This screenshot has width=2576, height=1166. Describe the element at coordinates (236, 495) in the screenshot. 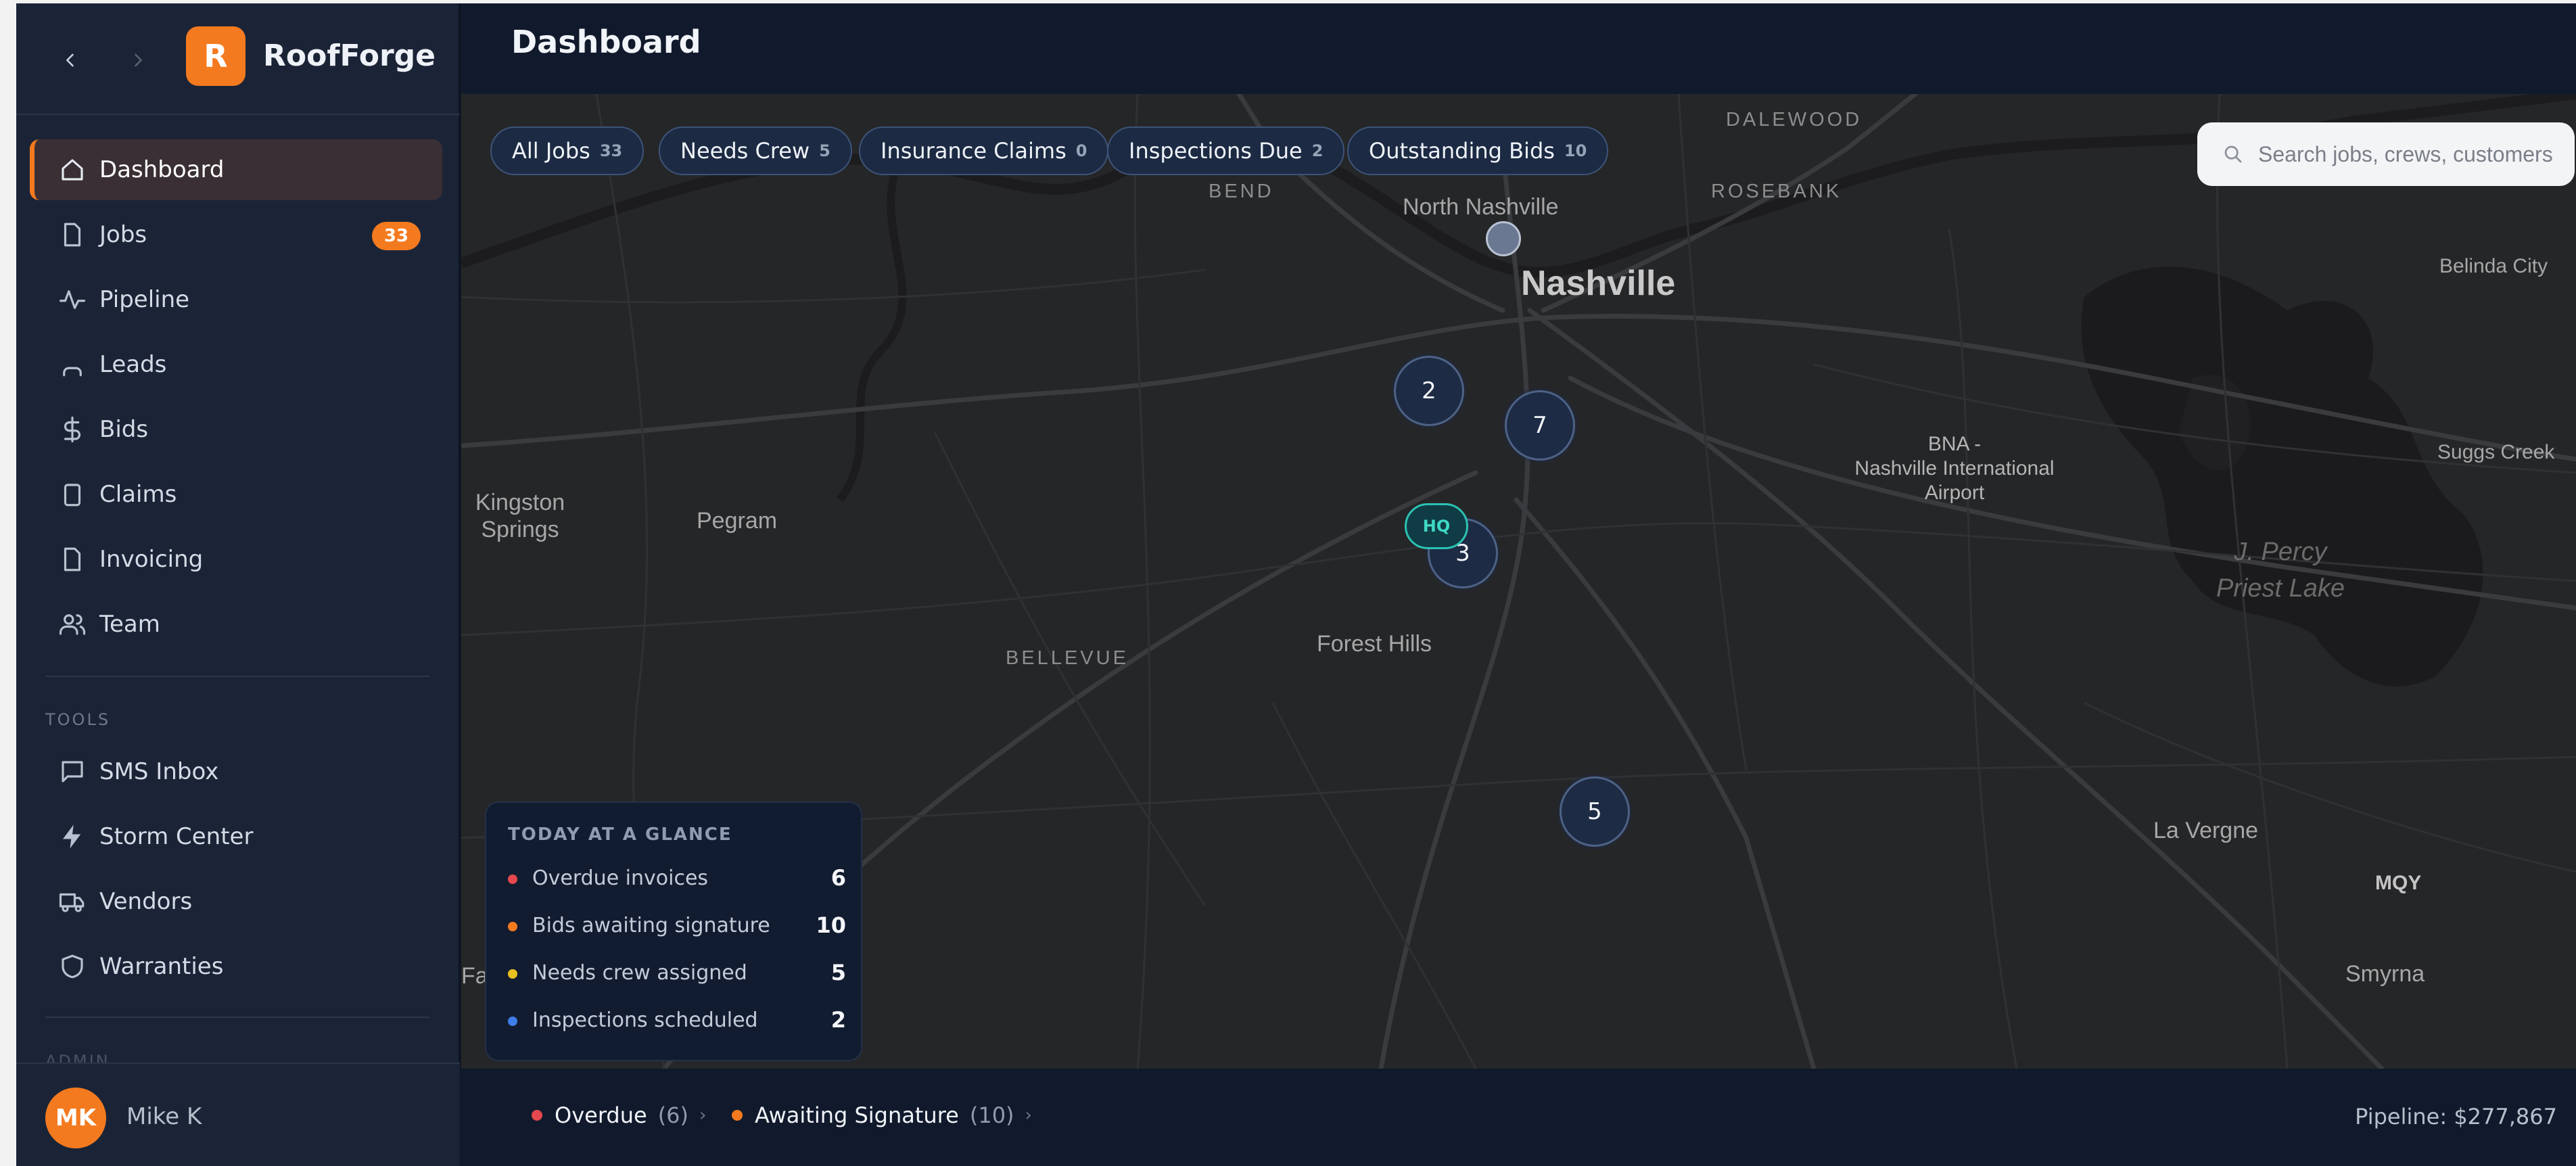

I see `sidebar-item-claims: Claims` at that location.